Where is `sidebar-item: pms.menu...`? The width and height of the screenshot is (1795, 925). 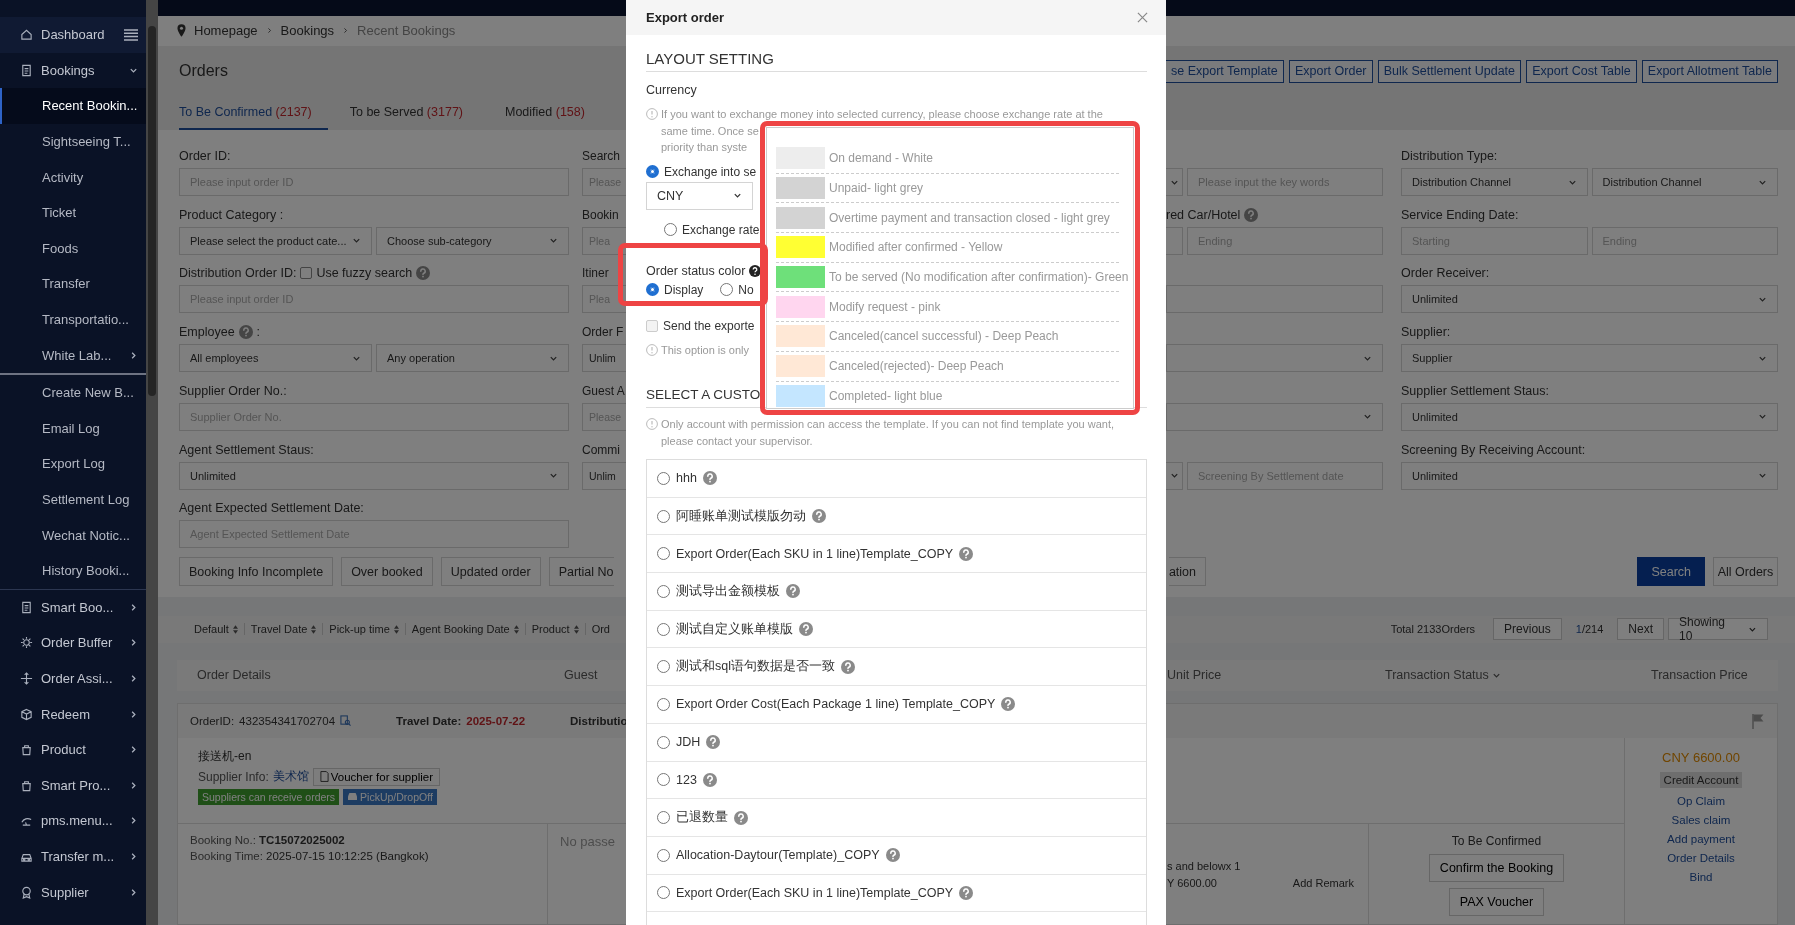
sidebar-item: pms.menu... is located at coordinates (73, 821).